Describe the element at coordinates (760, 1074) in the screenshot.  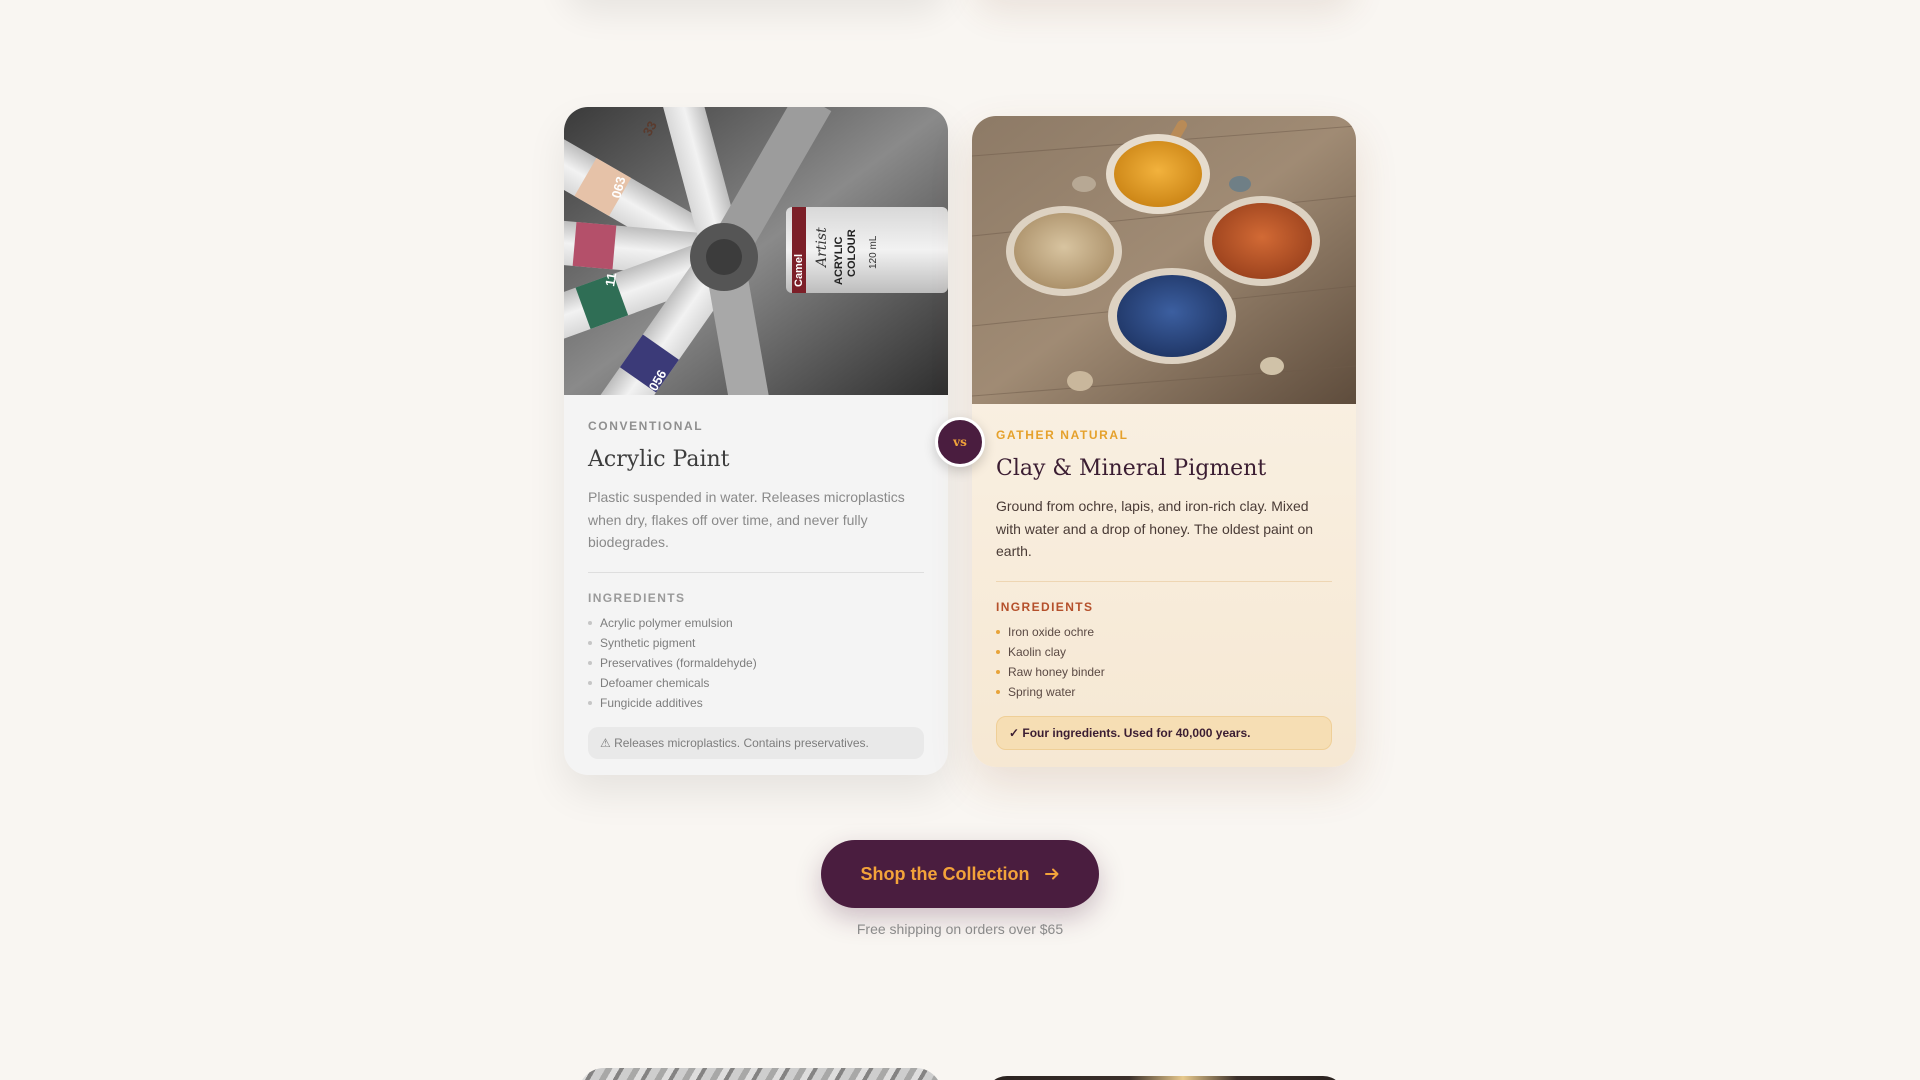
I see `next-card-image-left` at that location.